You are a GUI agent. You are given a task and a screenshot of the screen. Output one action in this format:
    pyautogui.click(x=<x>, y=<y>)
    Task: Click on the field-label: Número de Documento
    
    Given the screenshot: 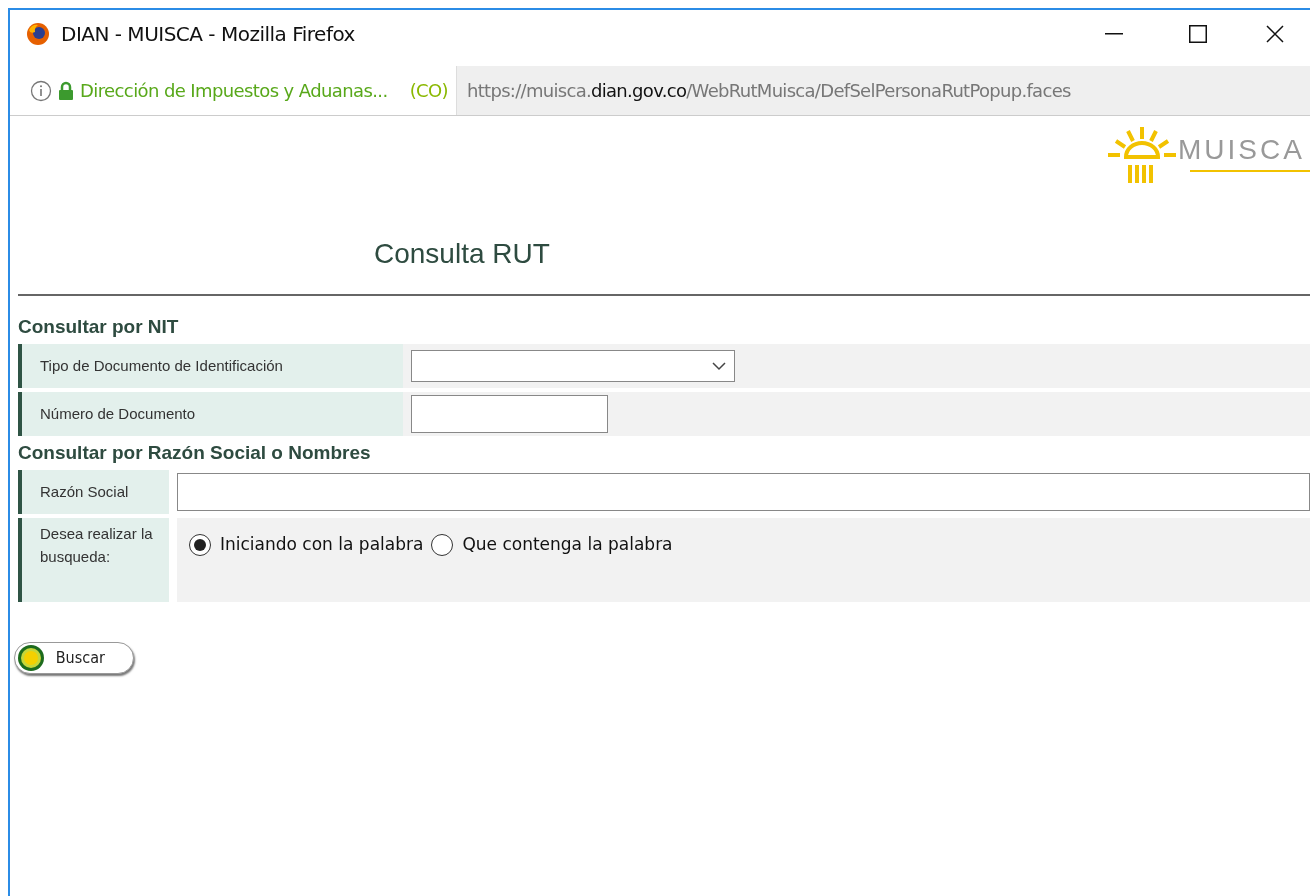 What is the action you would take?
    pyautogui.click(x=210, y=414)
    